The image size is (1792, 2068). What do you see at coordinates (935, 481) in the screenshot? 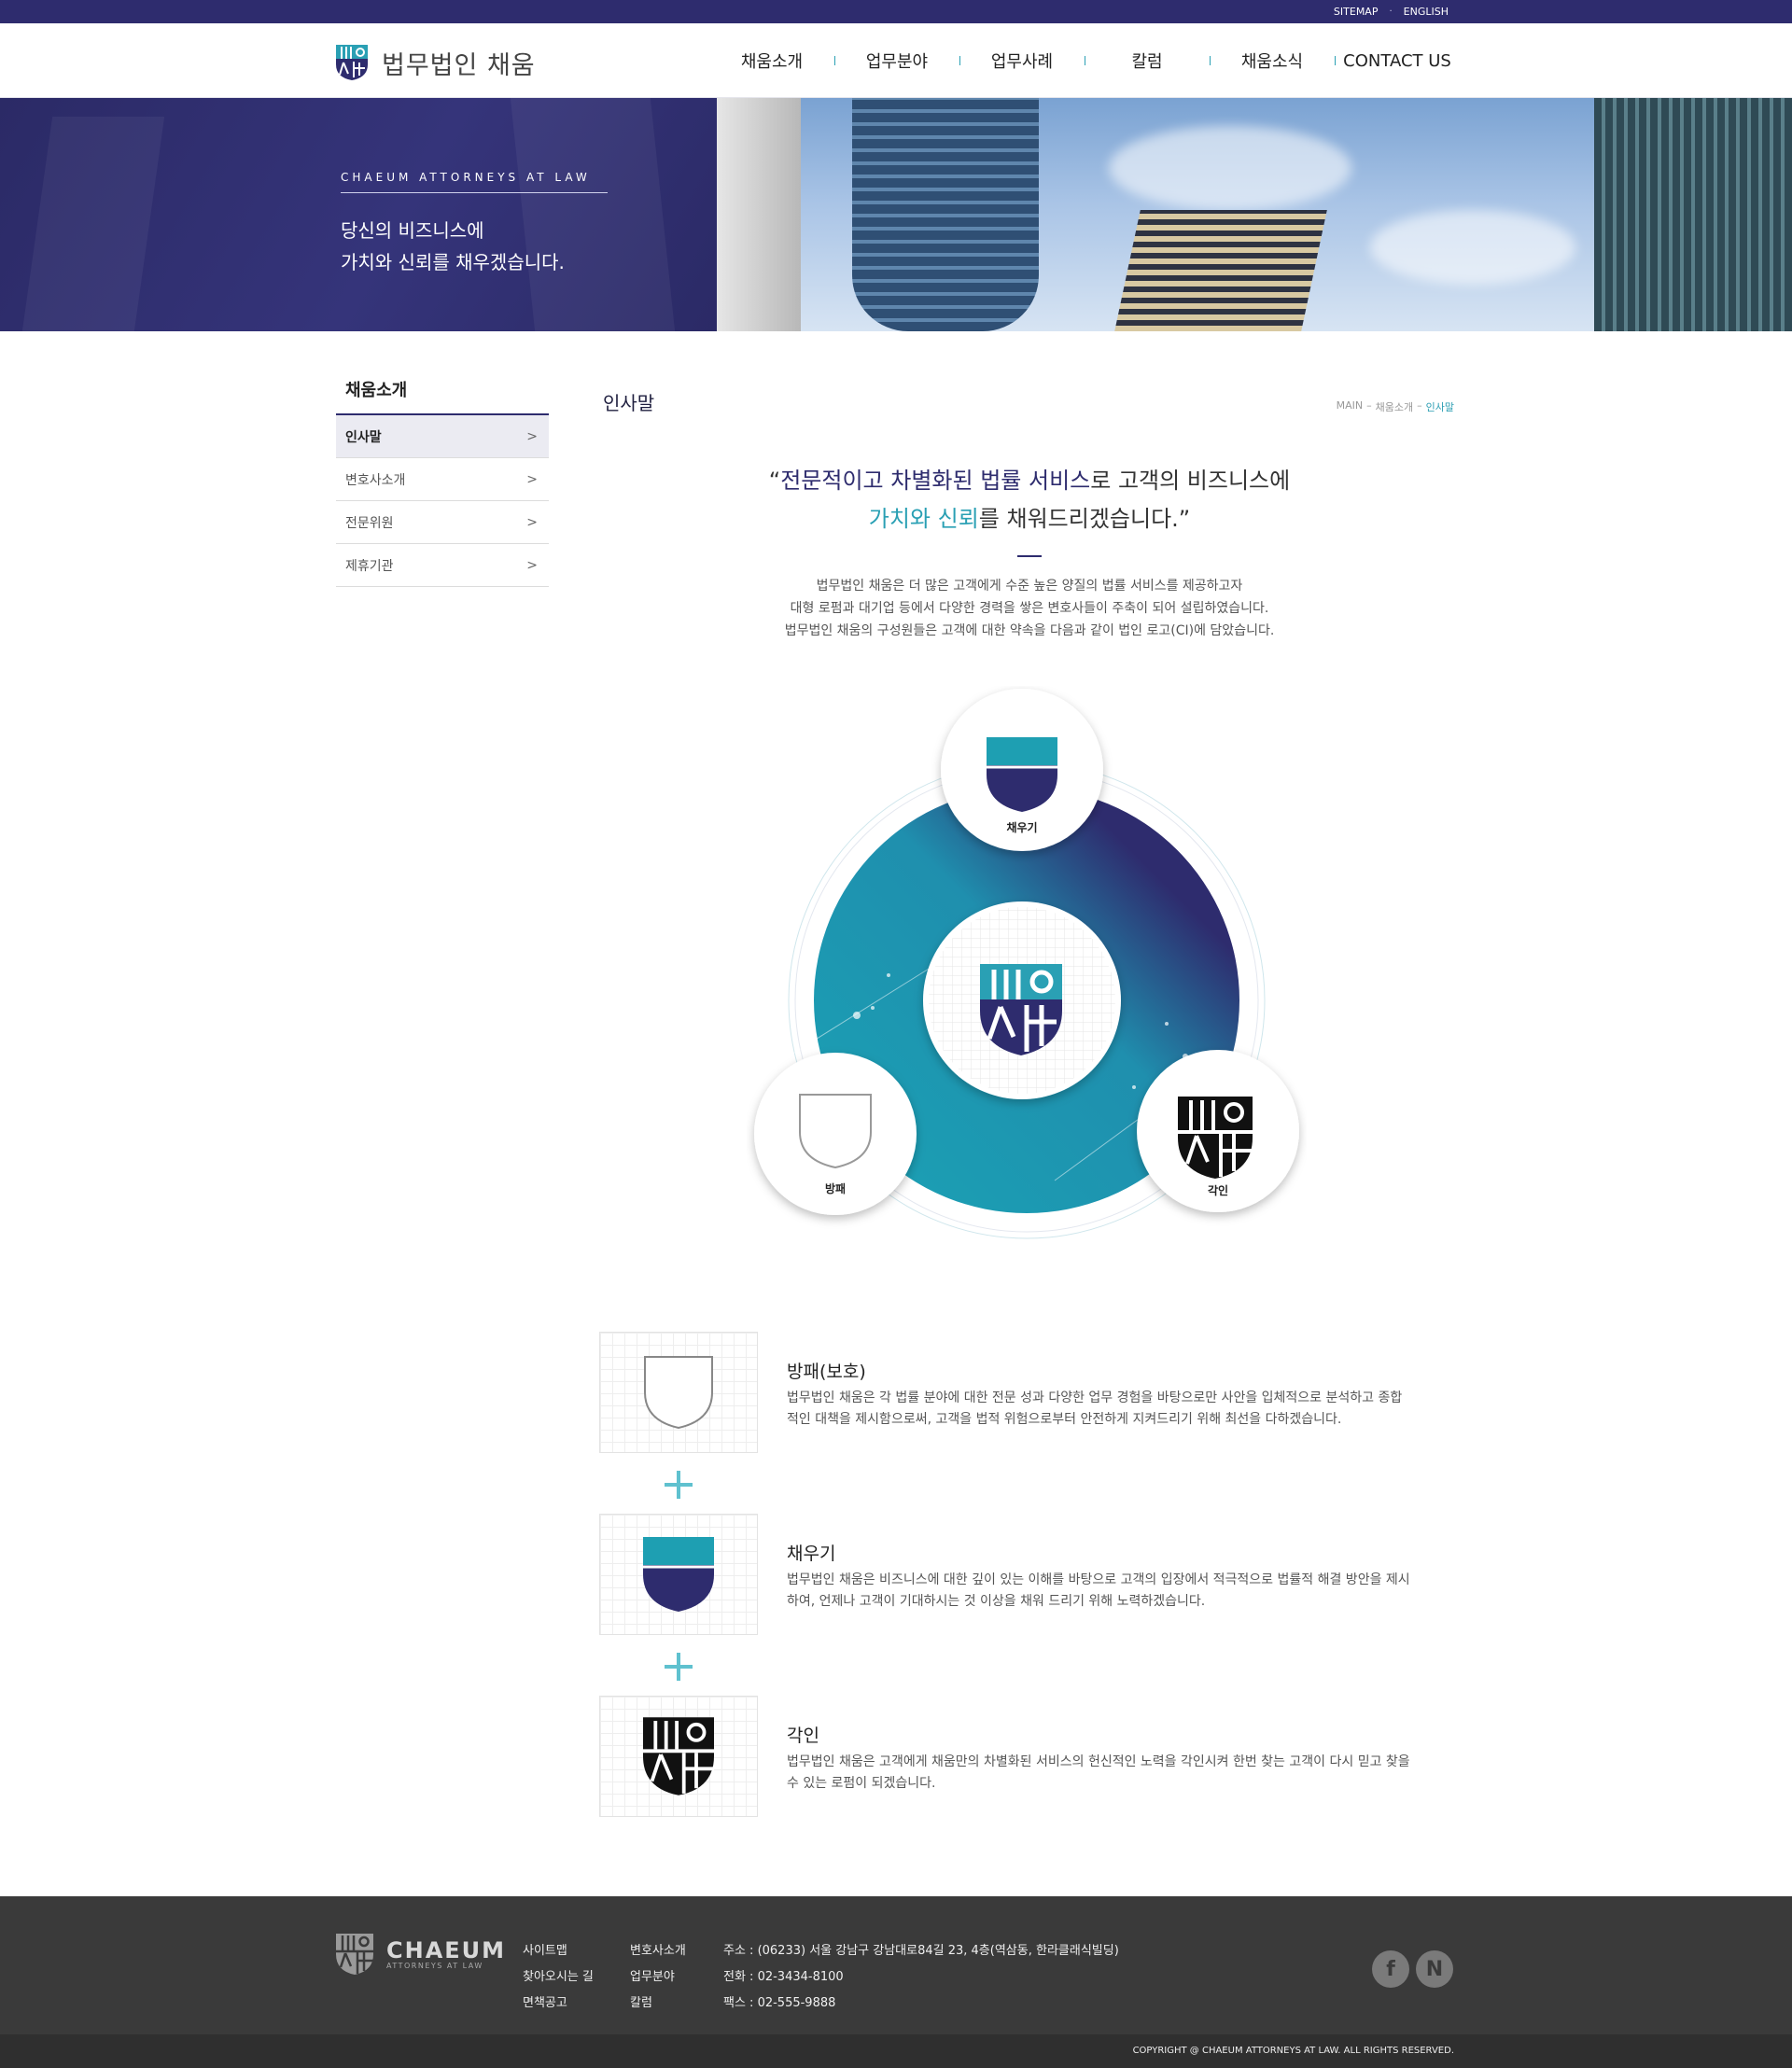
I see `quote-emphasis-navy: 전문적이고 차별화된 법률 서비스` at bounding box center [935, 481].